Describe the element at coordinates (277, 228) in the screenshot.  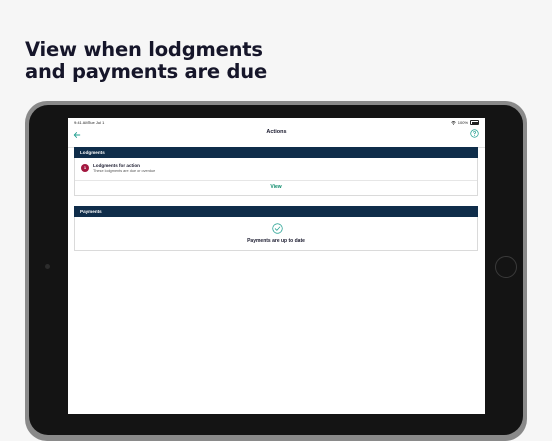
I see `check-circle-icon` at that location.